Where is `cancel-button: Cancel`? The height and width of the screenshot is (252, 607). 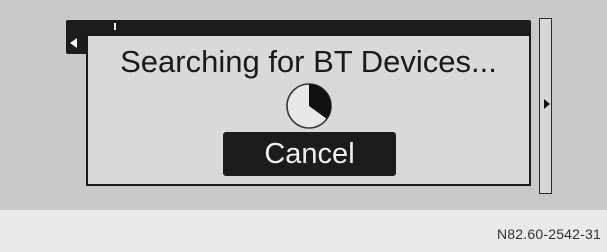 cancel-button: Cancel is located at coordinates (309, 154).